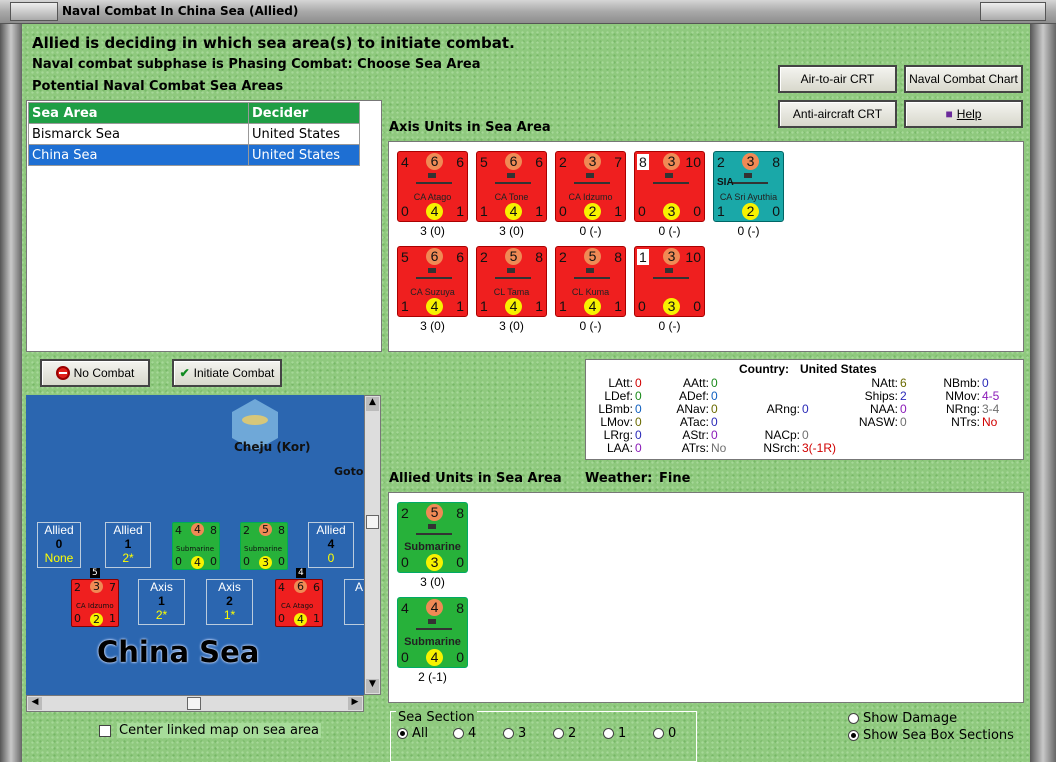 This screenshot has height=762, width=1056. What do you see at coordinates (405, 513) in the screenshot?
I see `counter-value-tl: 2` at bounding box center [405, 513].